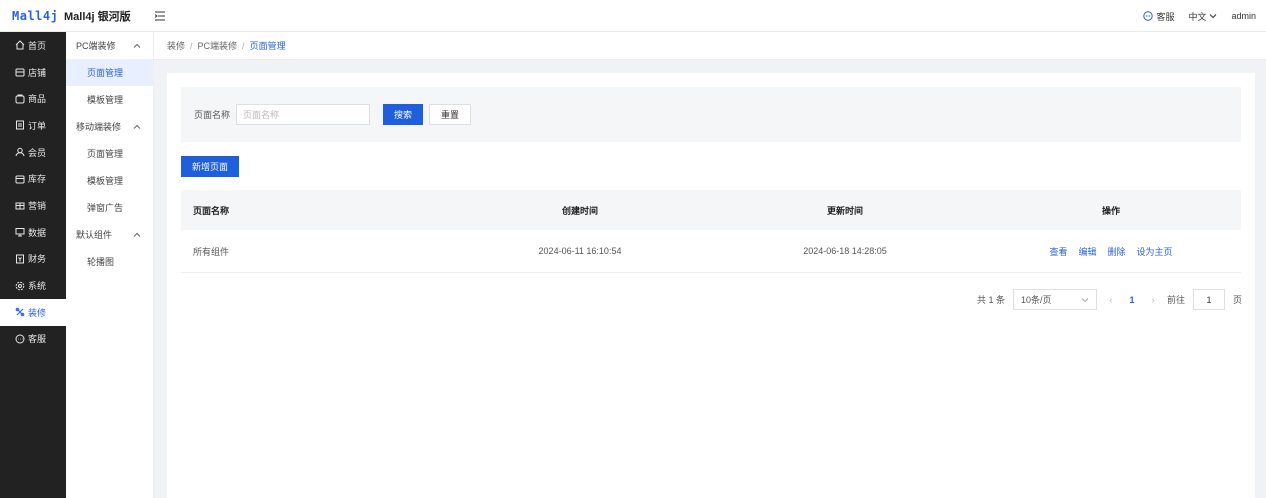 This screenshot has height=498, width=1266. I want to click on sidebar-item-label: 库存, so click(37, 179).